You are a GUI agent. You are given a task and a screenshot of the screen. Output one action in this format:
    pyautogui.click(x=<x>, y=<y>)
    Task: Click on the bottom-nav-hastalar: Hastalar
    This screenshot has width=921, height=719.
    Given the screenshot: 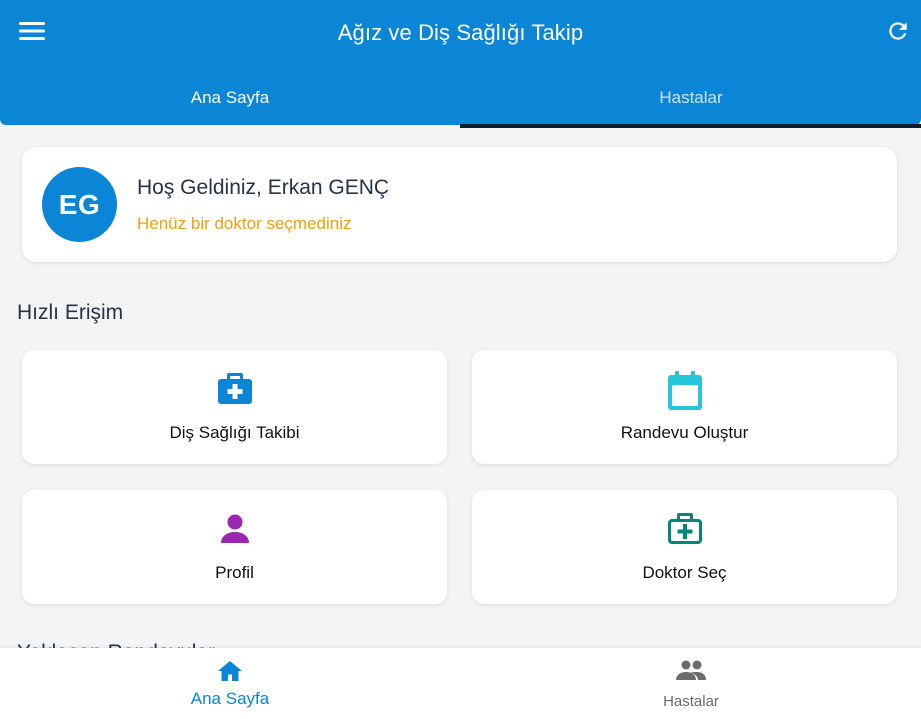 What is the action you would take?
    pyautogui.click(x=691, y=683)
    